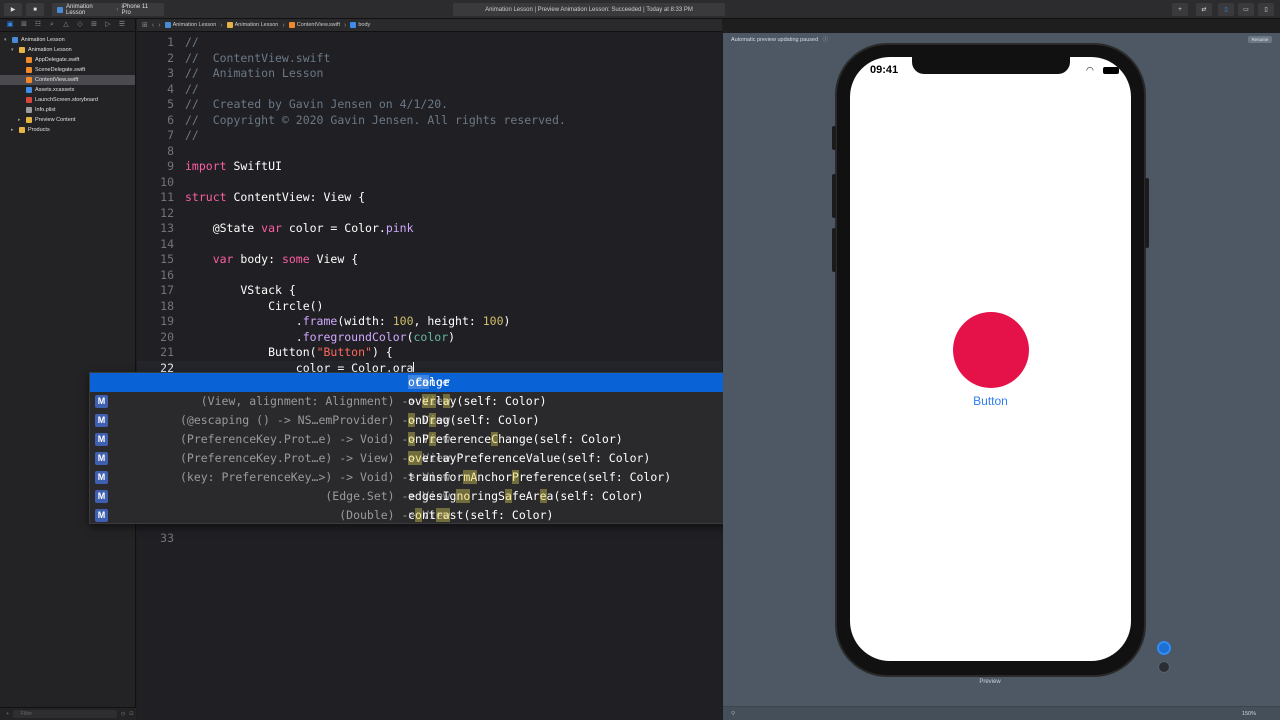 This screenshot has height=720, width=1280. Describe the element at coordinates (67, 100) in the screenshot. I see `navigator-item: LaunchScreen.storyboard` at that location.